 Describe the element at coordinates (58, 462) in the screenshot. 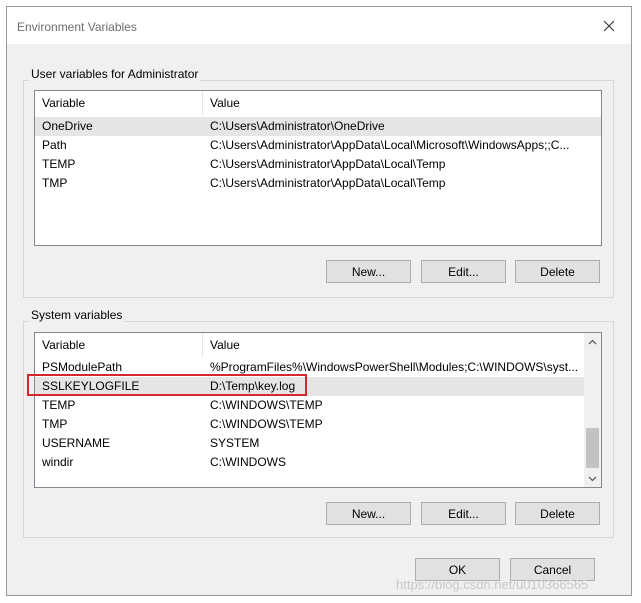

I see `variable-name: windir` at that location.